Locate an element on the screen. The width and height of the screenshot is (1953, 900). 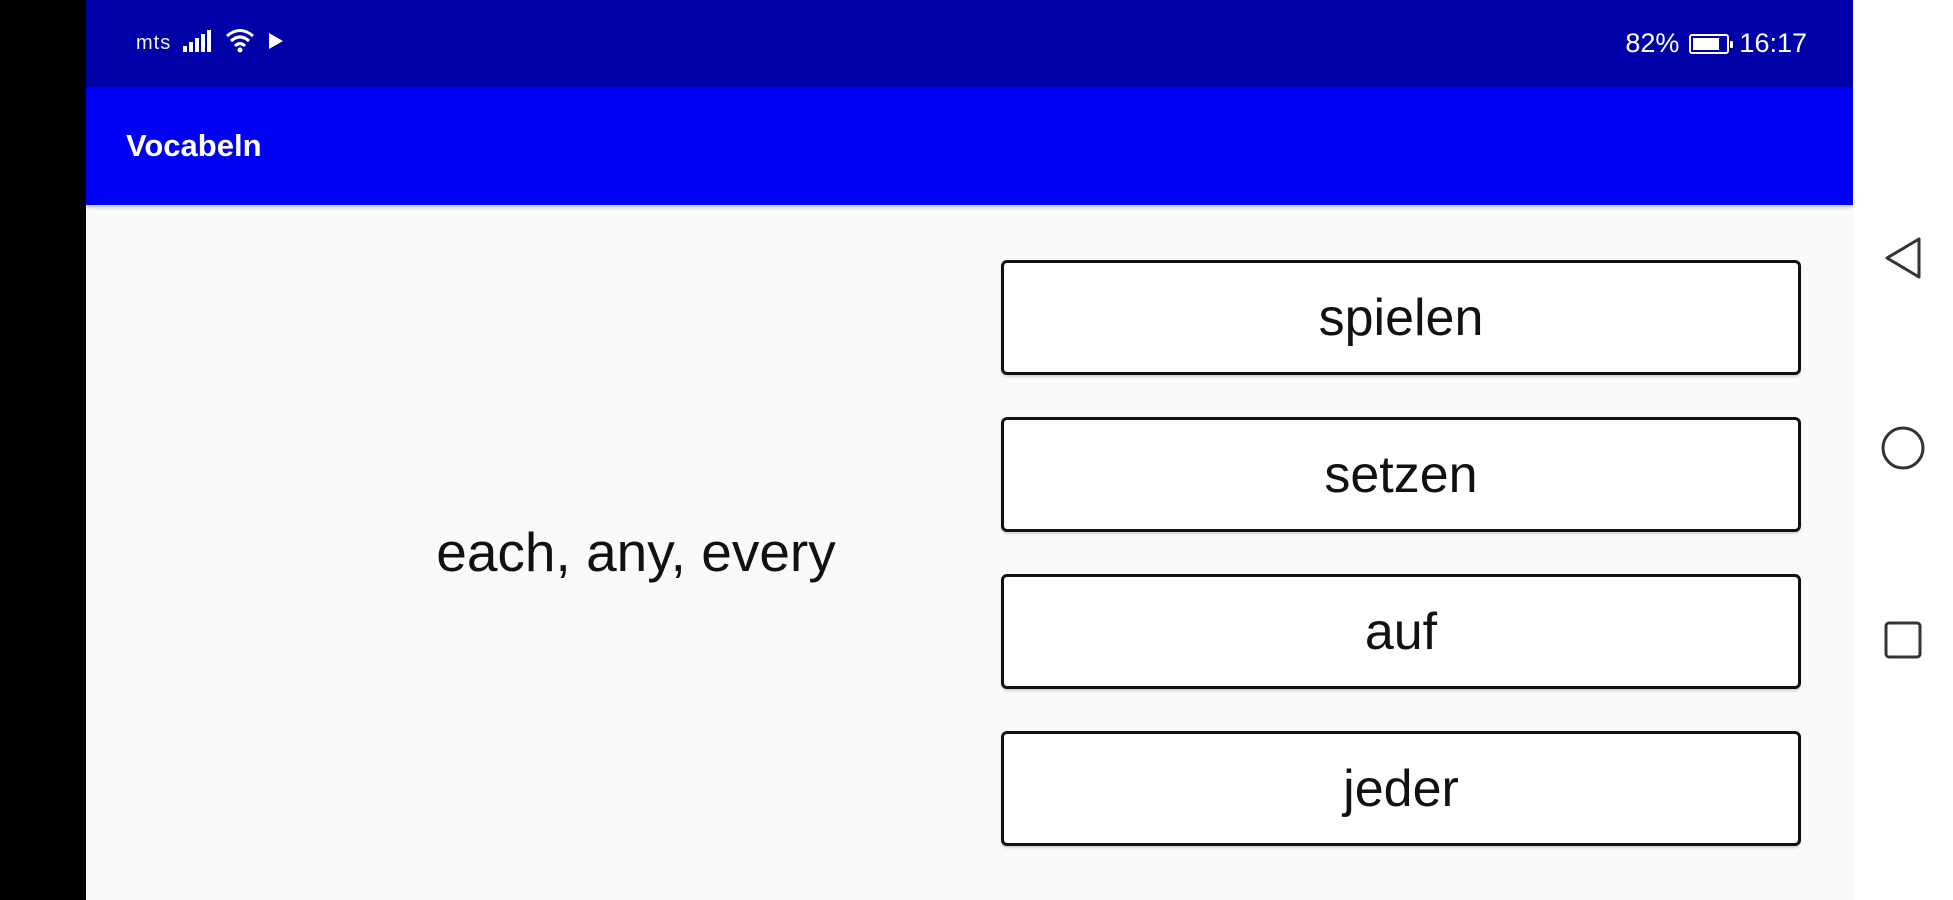
status-right: 82% 16:17 is located at coordinates (1716, 43).